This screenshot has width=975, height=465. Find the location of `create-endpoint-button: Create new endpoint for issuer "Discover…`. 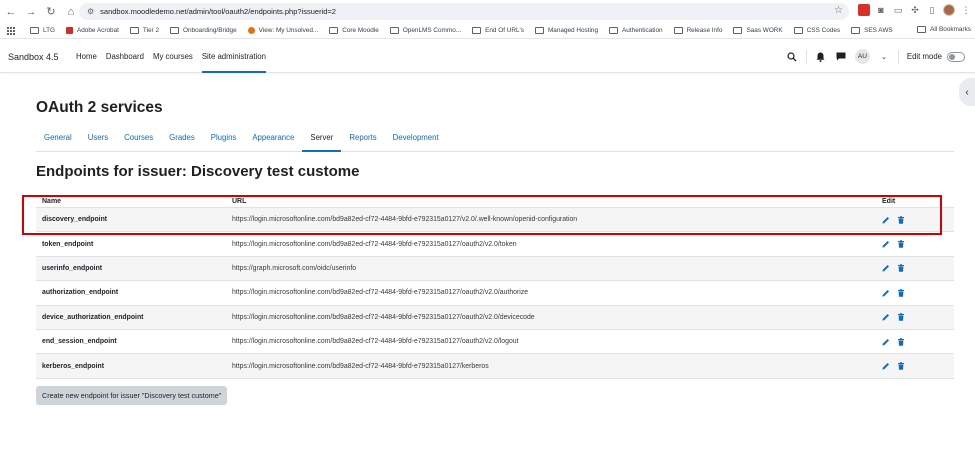

create-endpoint-button: Create new endpoint for issuer "Discover… is located at coordinates (132, 395).